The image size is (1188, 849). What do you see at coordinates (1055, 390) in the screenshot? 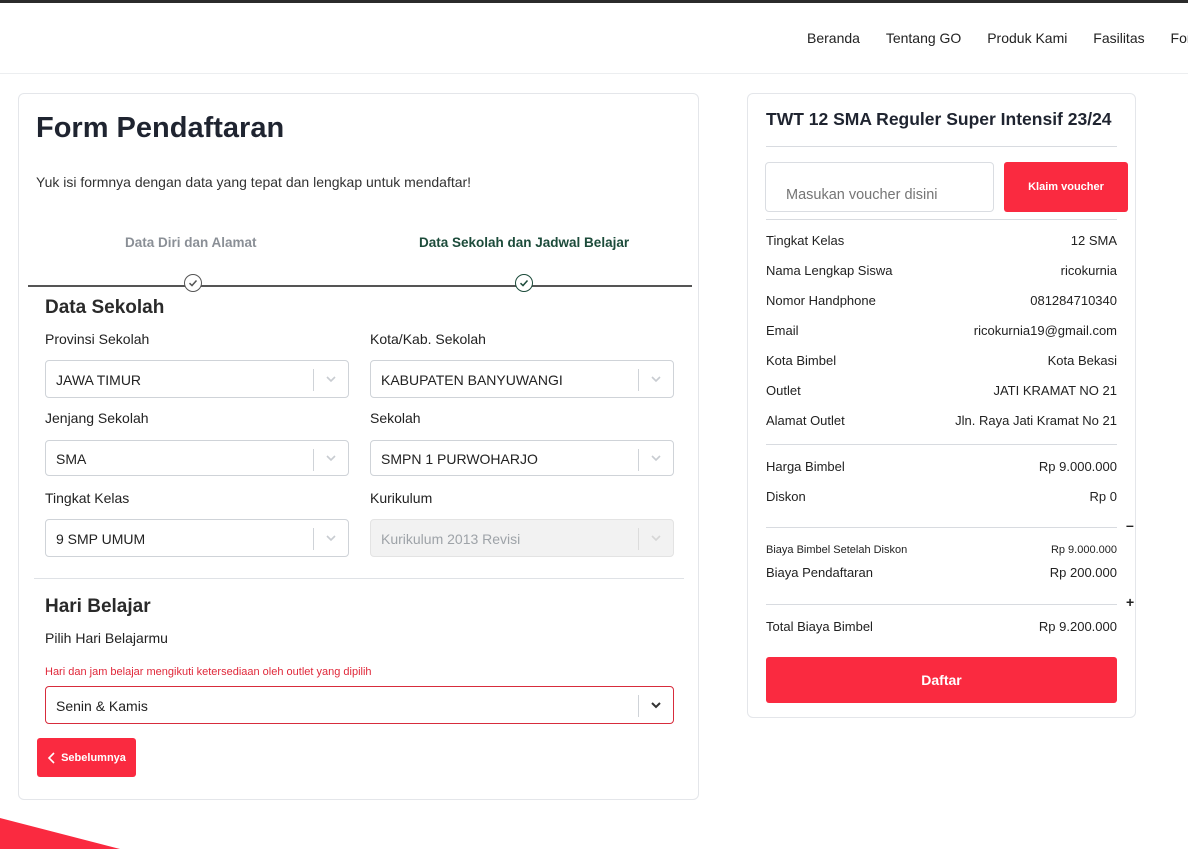
I see `detail-value: JATI KRAMAT NO 21` at bounding box center [1055, 390].